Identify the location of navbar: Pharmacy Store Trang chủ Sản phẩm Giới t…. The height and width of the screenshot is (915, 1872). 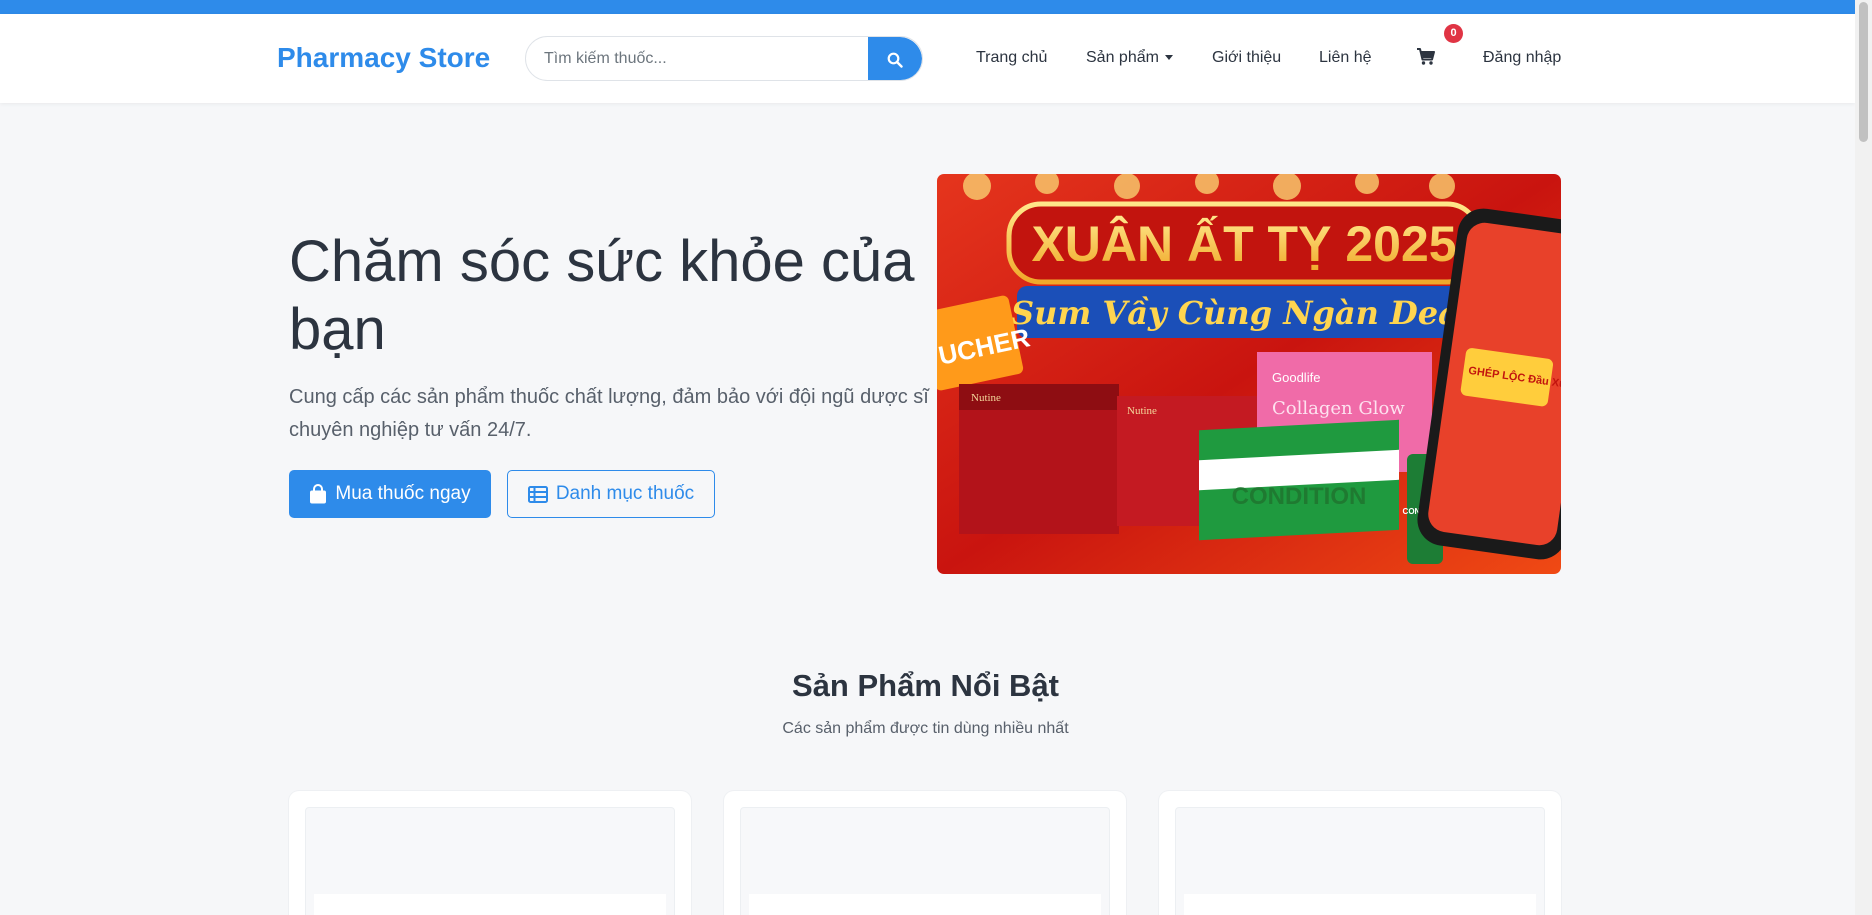
(927, 58).